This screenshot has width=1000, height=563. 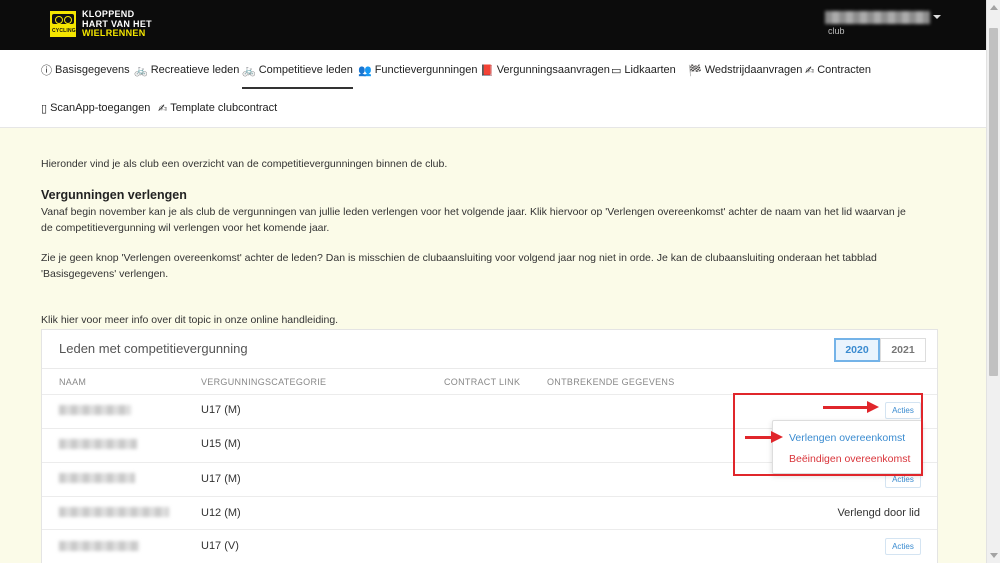 I want to click on book-icon: 📕, so click(x=487, y=70).